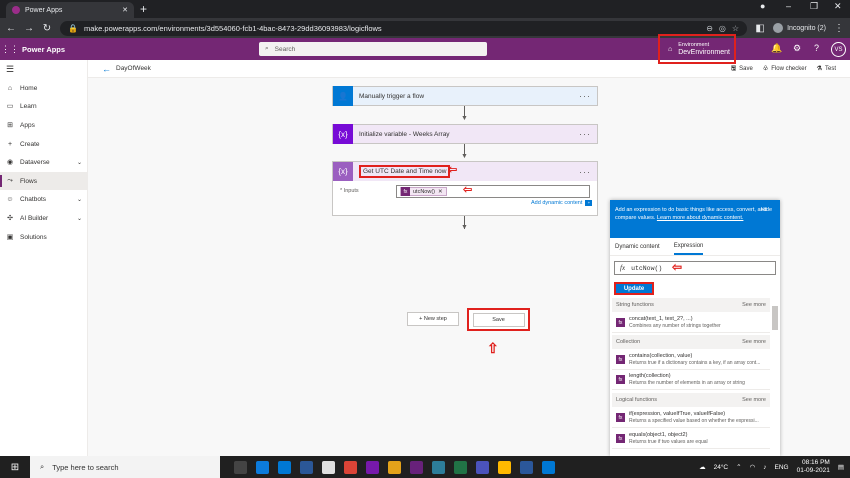 Image resolution: width=850 pixels, height=478 pixels. What do you see at coordinates (797, 48) in the screenshot?
I see `settings-gear-icon: ⚙` at bounding box center [797, 48].